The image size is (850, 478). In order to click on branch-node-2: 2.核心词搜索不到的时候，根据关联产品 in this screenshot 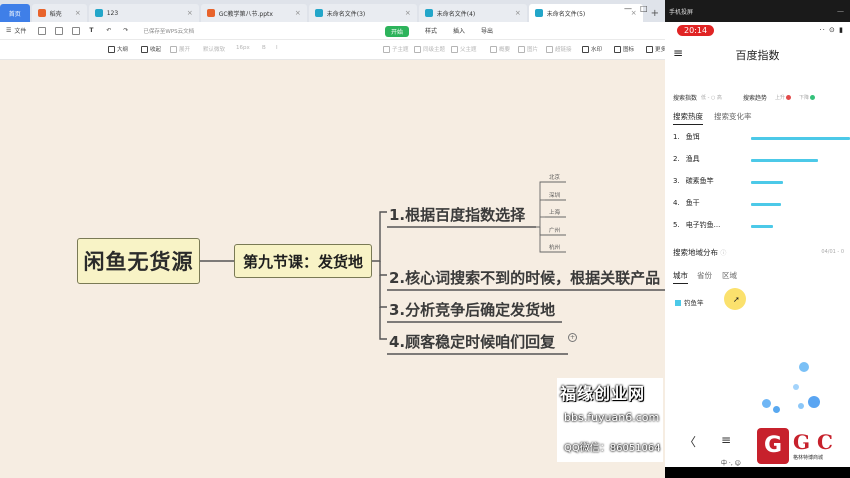, I will do `click(524, 277)`.